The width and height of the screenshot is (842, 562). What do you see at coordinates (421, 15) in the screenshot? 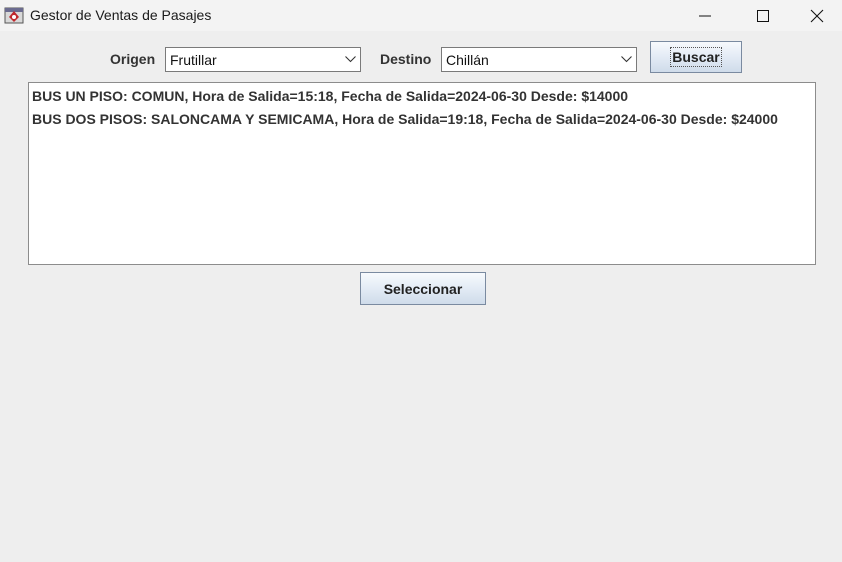
I see `title-bar: Gestor de Ventas de Pasajes` at bounding box center [421, 15].